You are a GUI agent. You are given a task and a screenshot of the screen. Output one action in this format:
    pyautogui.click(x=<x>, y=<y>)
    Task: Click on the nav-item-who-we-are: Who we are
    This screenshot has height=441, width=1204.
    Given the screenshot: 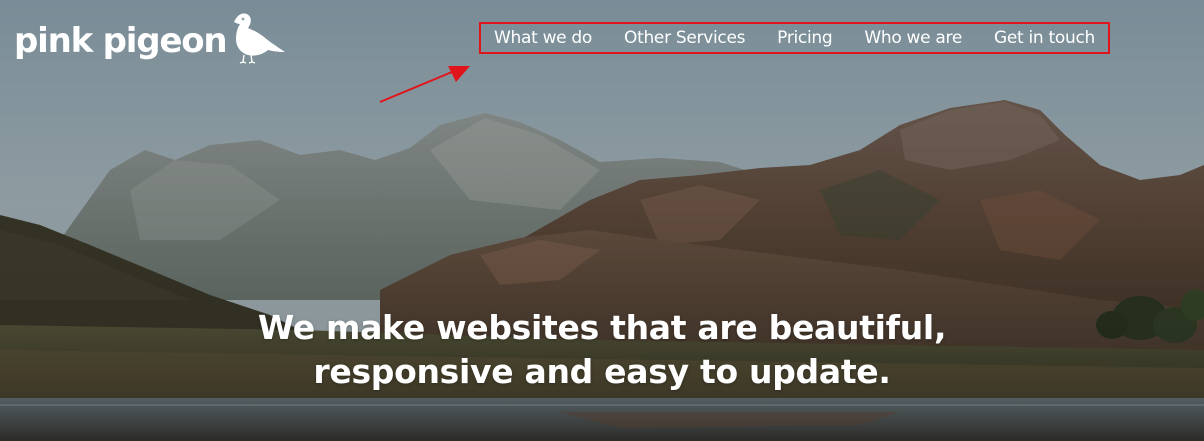 What is the action you would take?
    pyautogui.click(x=913, y=38)
    